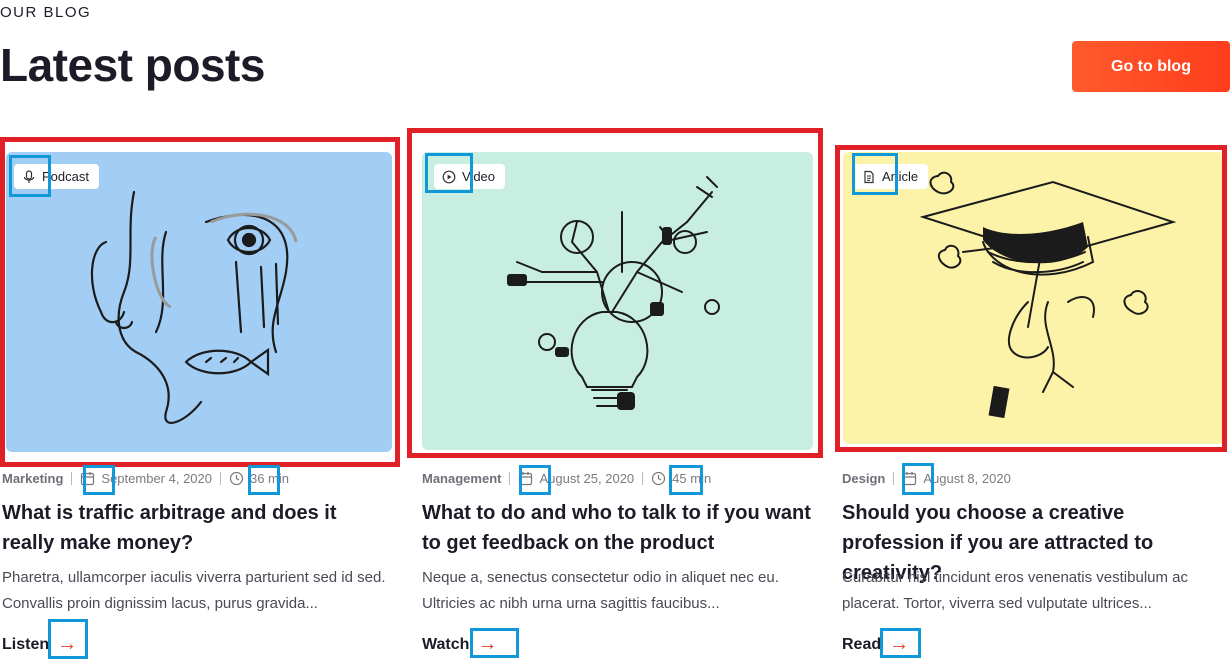 This screenshot has width=1232, height=659. What do you see at coordinates (446, 644) in the screenshot?
I see `cta-label: Watch` at bounding box center [446, 644].